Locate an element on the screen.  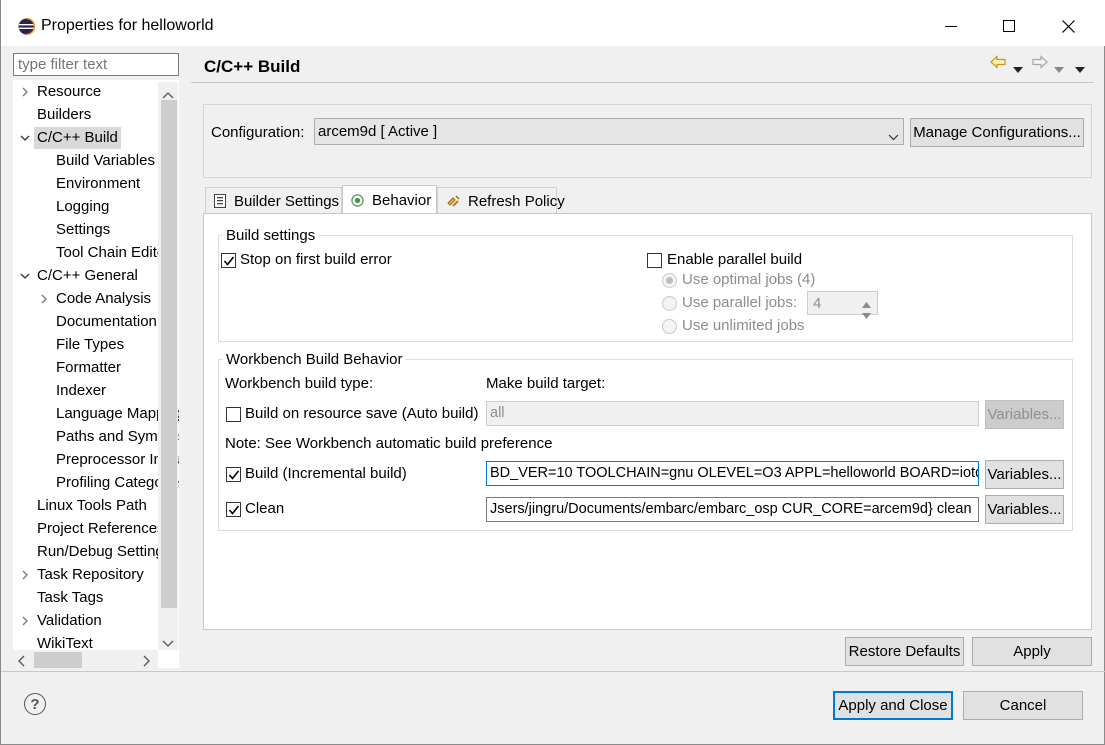
tab-refresh-policy: Refresh Policy is located at coordinates (501, 200).